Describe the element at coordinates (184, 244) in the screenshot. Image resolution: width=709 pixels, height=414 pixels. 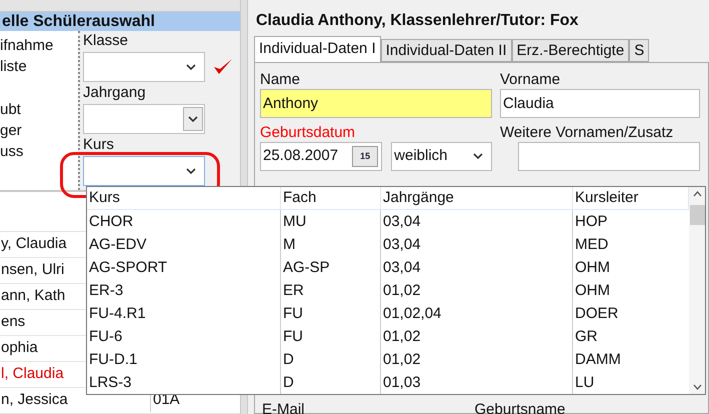
I see `table-cell: AG-EDV` at that location.